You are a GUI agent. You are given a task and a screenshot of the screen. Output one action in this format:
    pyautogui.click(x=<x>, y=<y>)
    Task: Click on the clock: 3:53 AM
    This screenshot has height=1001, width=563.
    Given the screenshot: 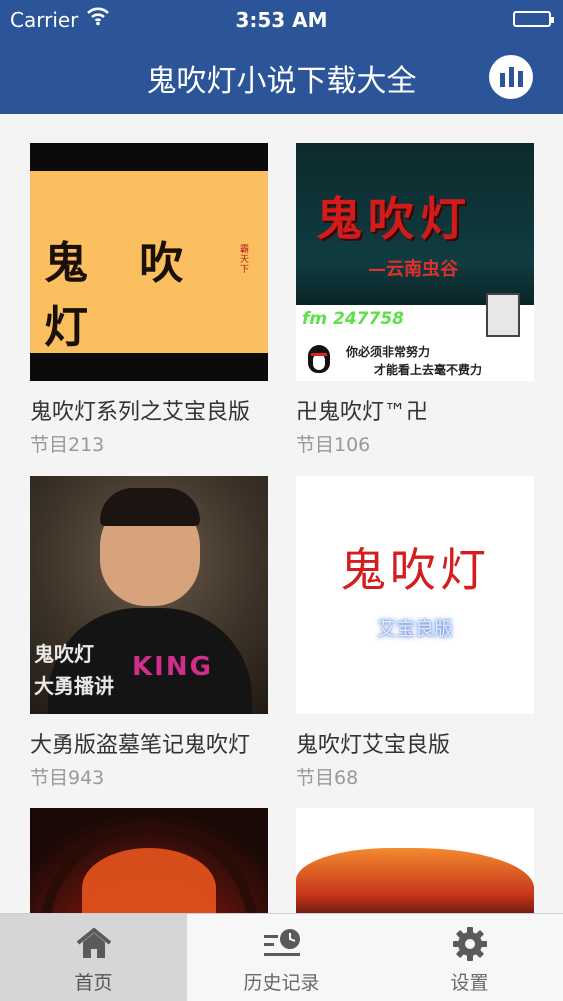 What is the action you would take?
    pyautogui.click(x=281, y=20)
    